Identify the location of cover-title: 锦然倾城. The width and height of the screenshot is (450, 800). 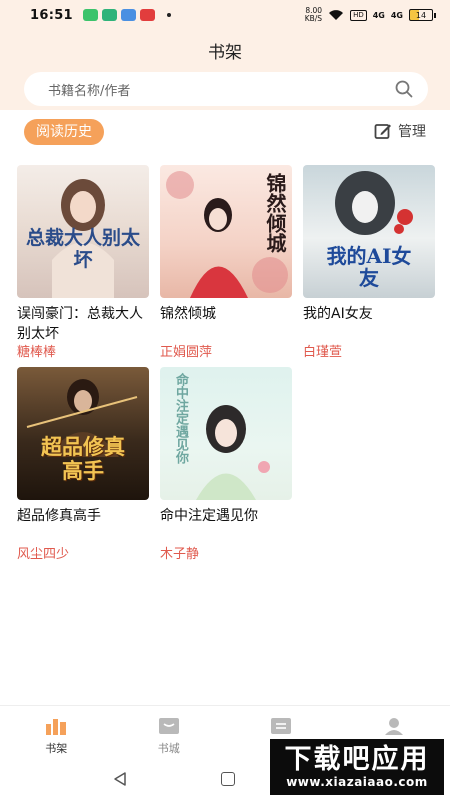
(275, 213).